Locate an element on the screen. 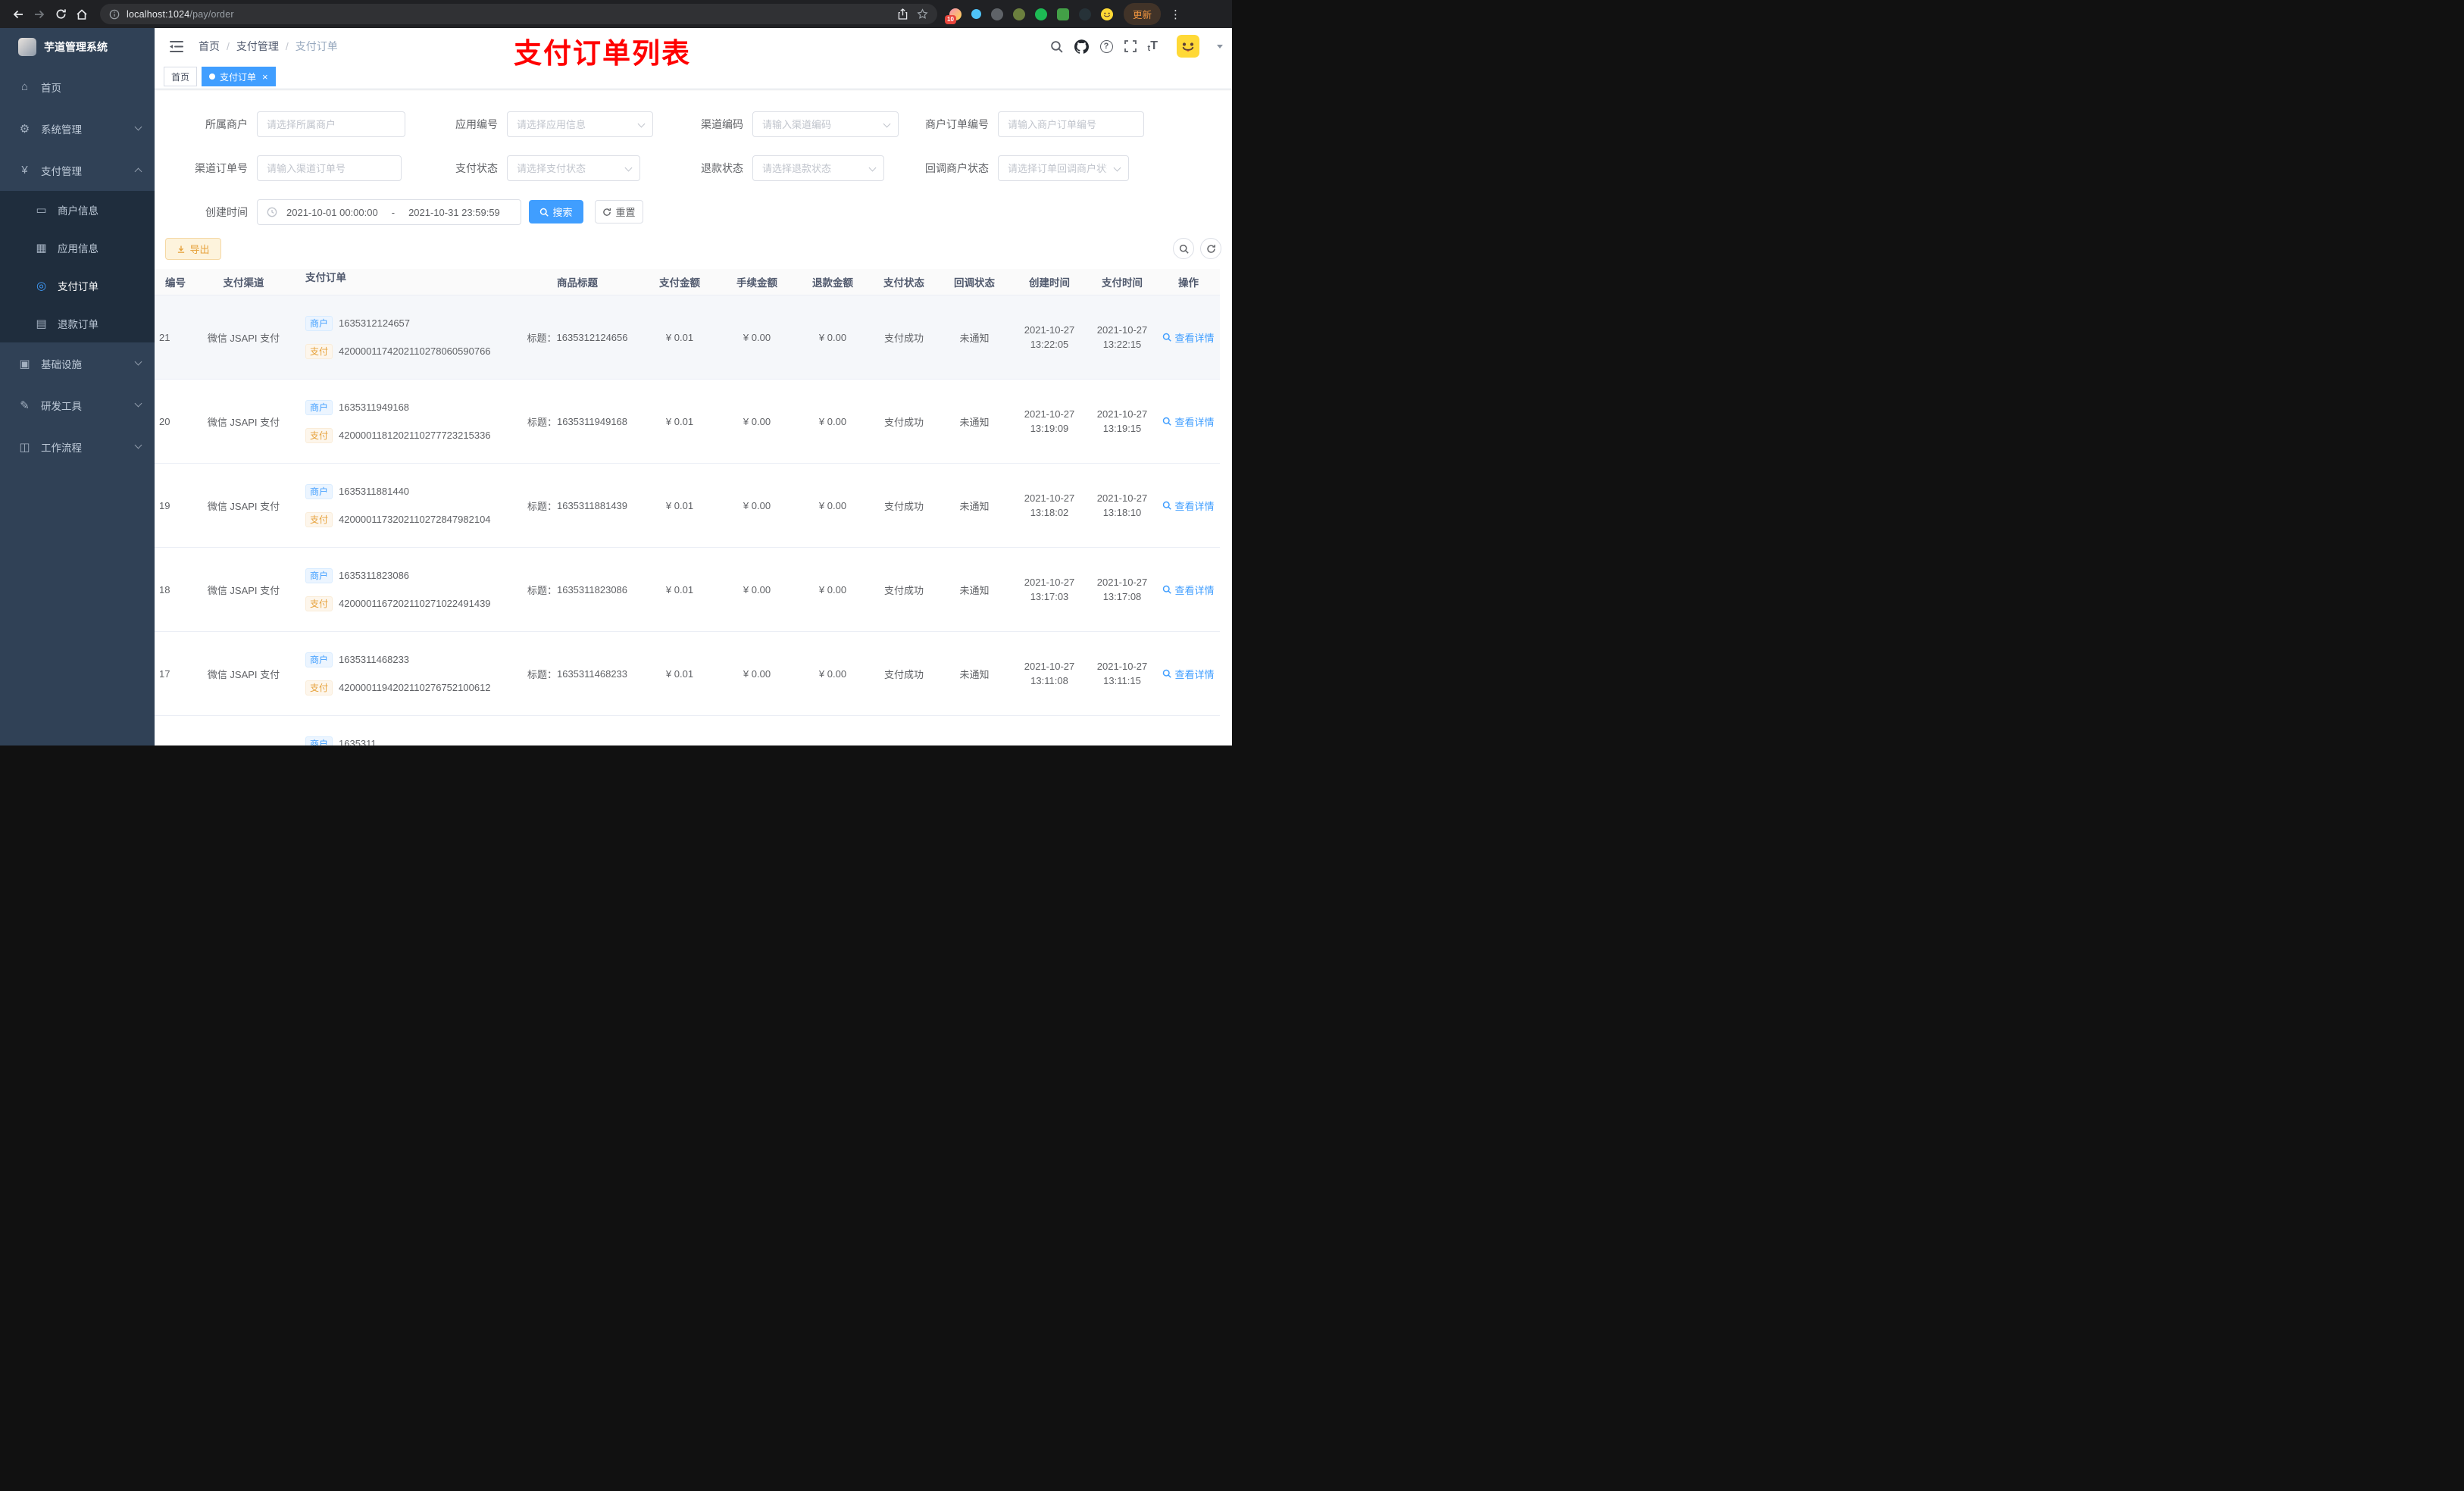  breadcrumb-home: 首页 is located at coordinates (209, 46).